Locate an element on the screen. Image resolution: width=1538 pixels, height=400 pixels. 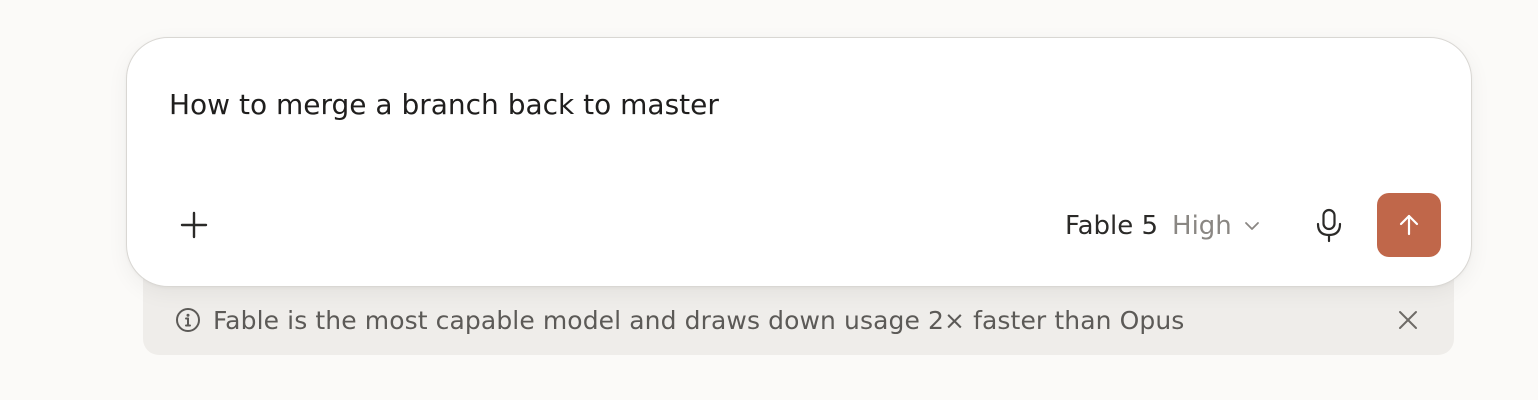
close-banner-button is located at coordinates (1408, 320).